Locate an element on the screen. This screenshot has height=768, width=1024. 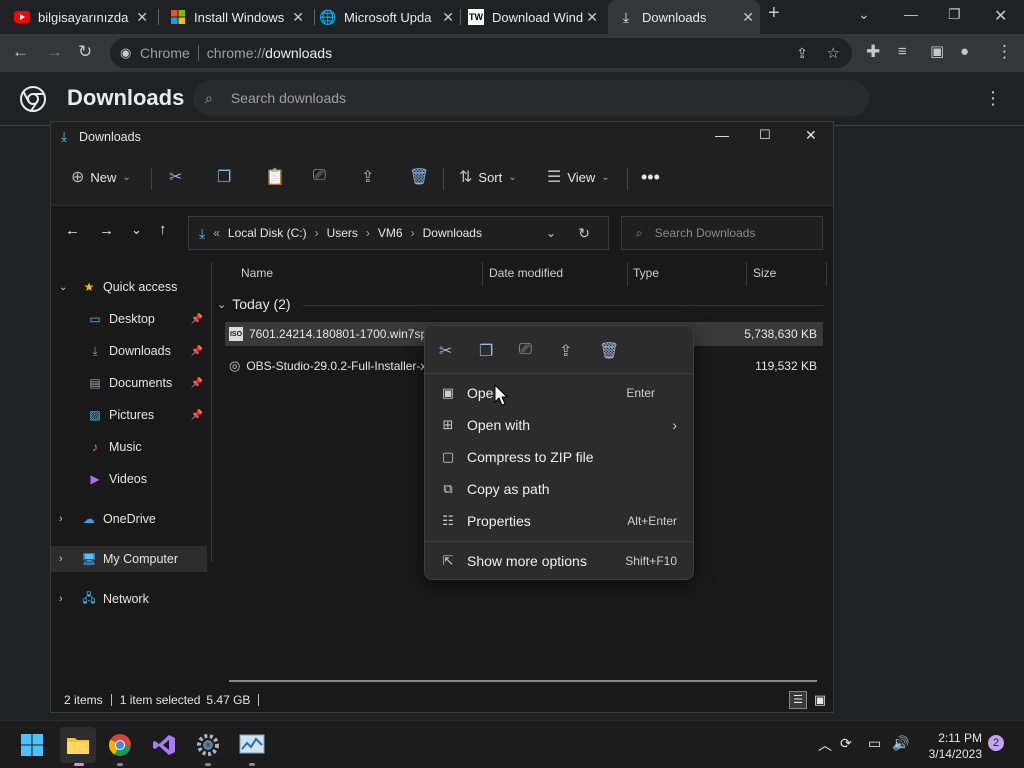
explorer-search-input: ⌕ Search Downloads is located at coordinates (722, 233).